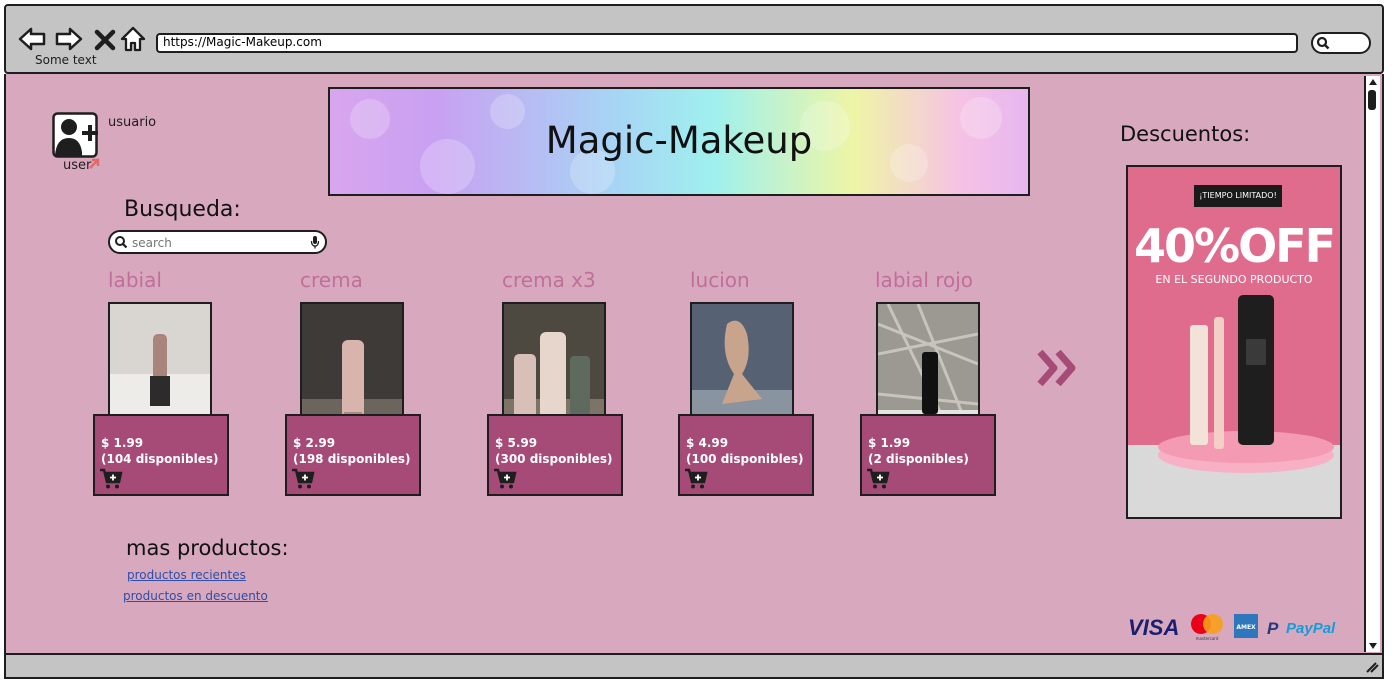 Image resolution: width=1396 pixels, height=687 pixels. What do you see at coordinates (1234, 279) in the screenshot?
I see `promo-subline: EN EL SEGUNDO PRODUCTO` at bounding box center [1234, 279].